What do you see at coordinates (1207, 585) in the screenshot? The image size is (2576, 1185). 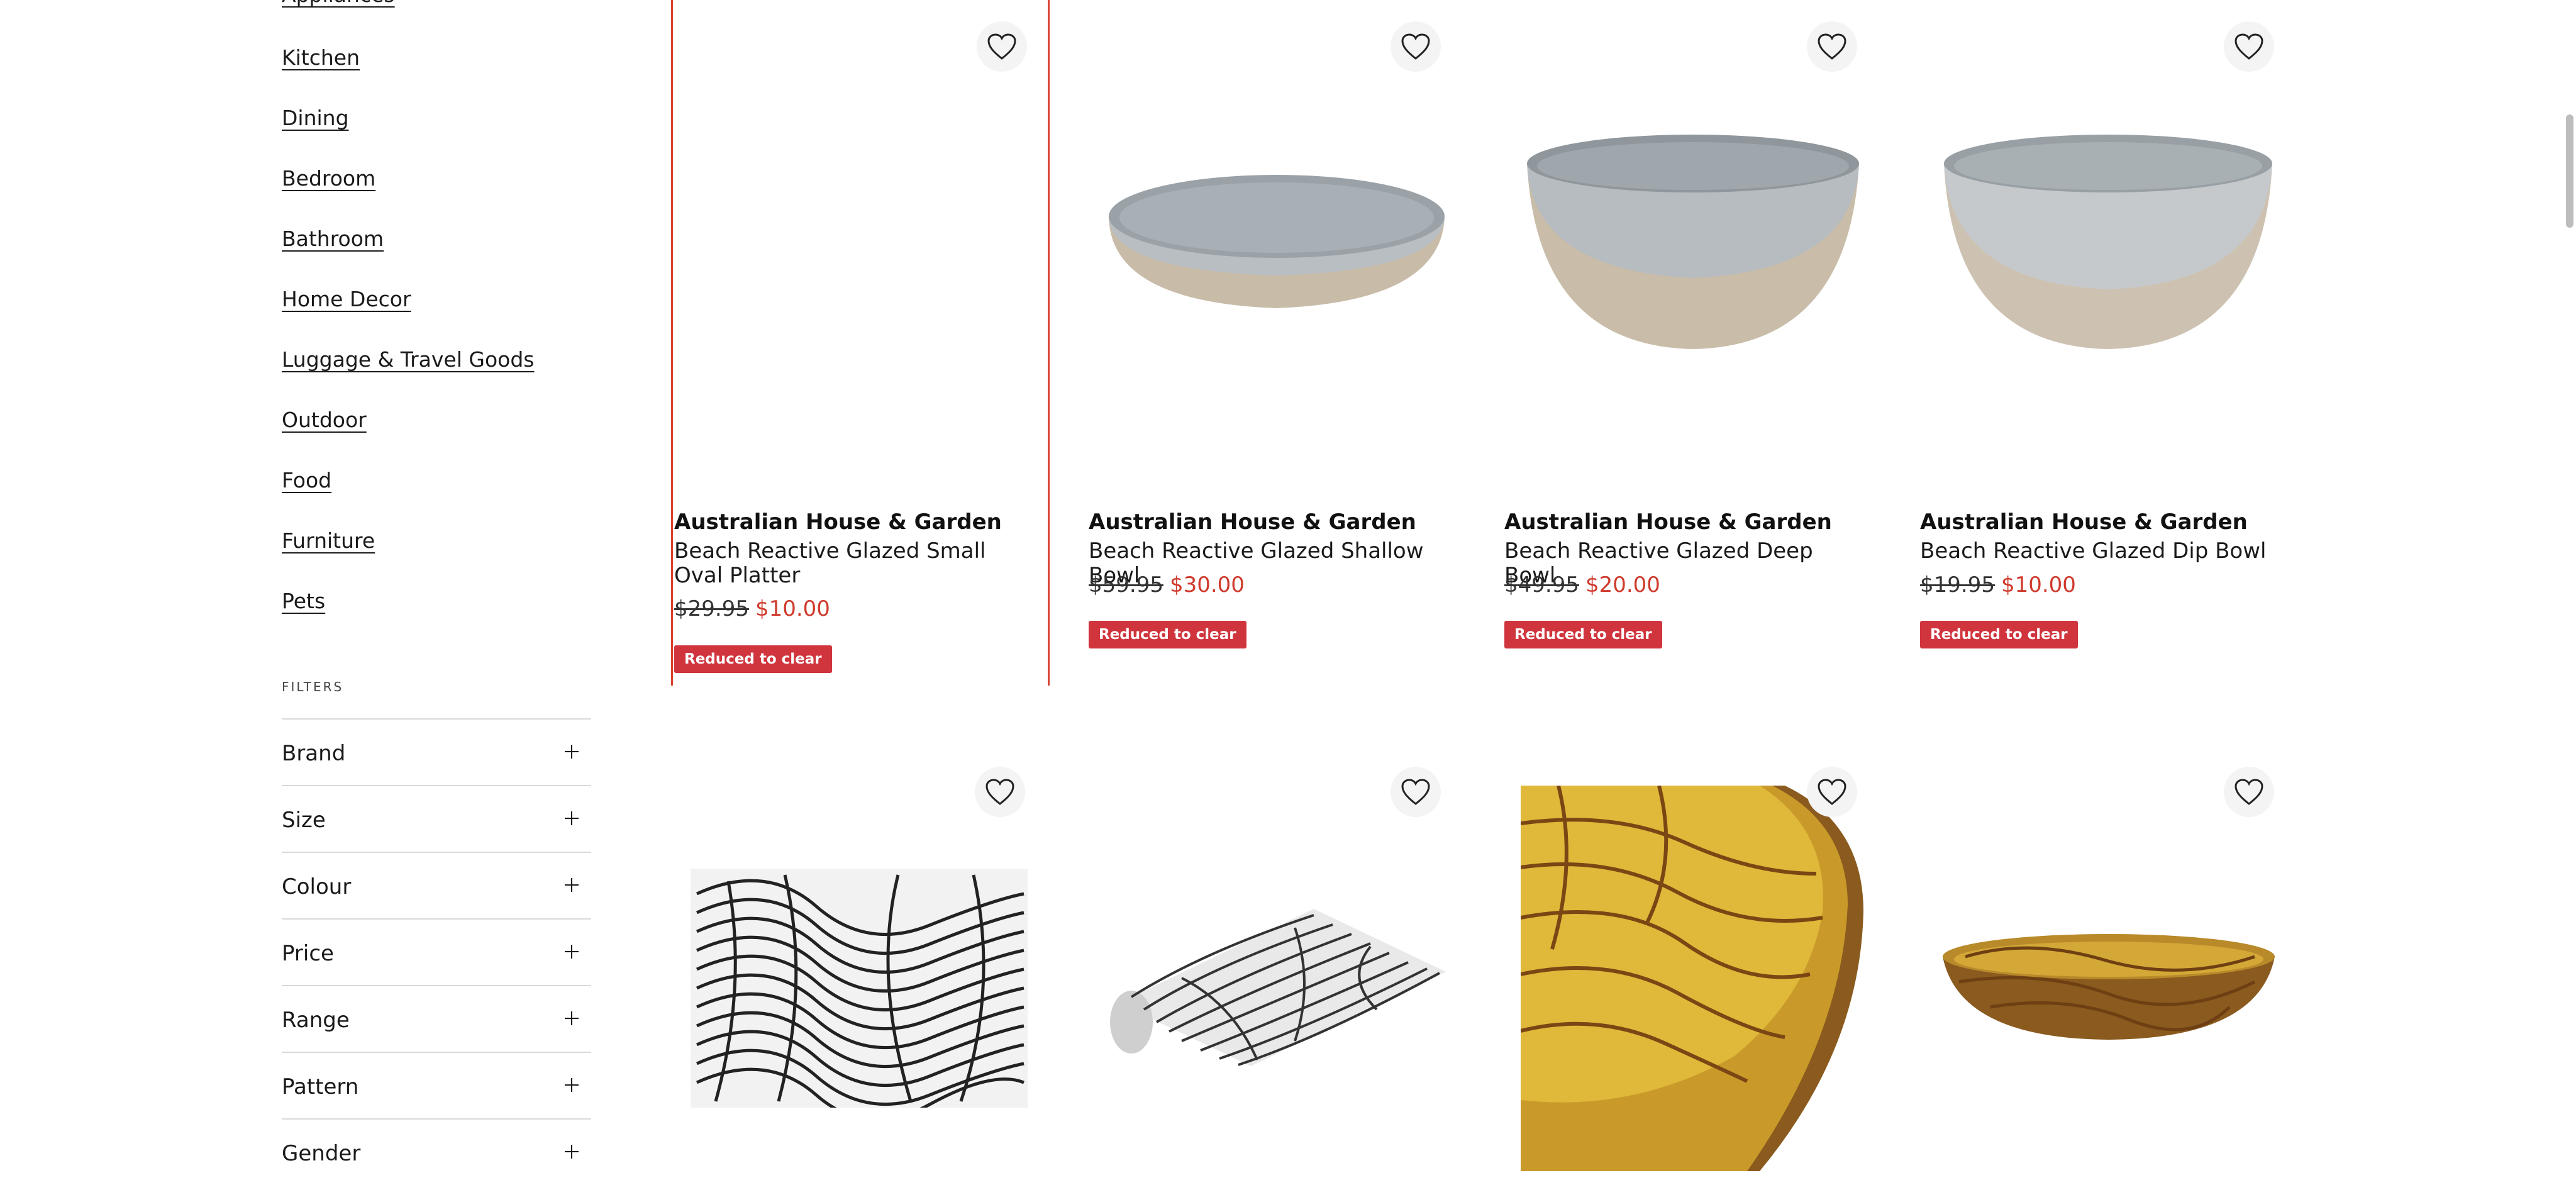 I see `sale-price: $30.00` at bounding box center [1207, 585].